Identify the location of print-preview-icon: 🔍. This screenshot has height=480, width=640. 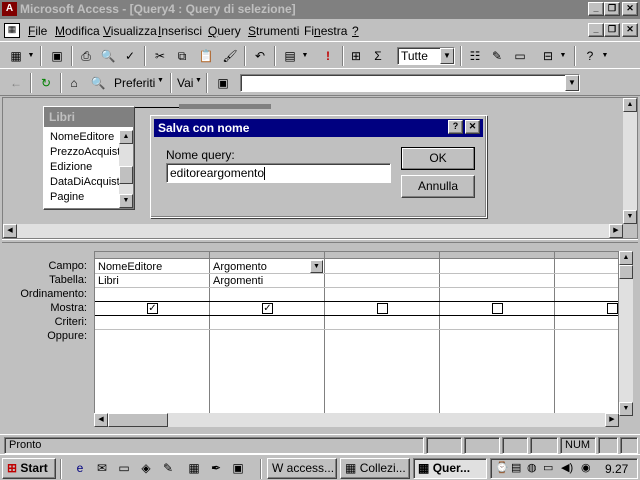
(108, 56).